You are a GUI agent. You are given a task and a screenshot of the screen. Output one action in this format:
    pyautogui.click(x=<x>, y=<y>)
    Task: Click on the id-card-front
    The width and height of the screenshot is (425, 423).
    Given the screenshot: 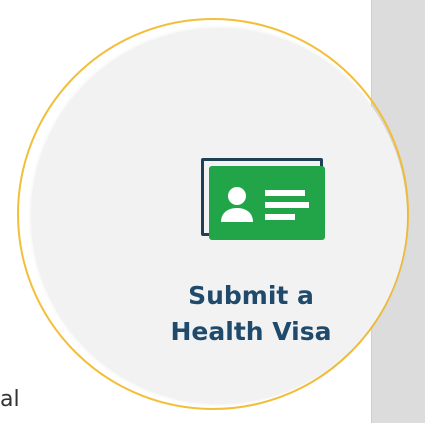 What is the action you would take?
    pyautogui.click(x=267, y=203)
    